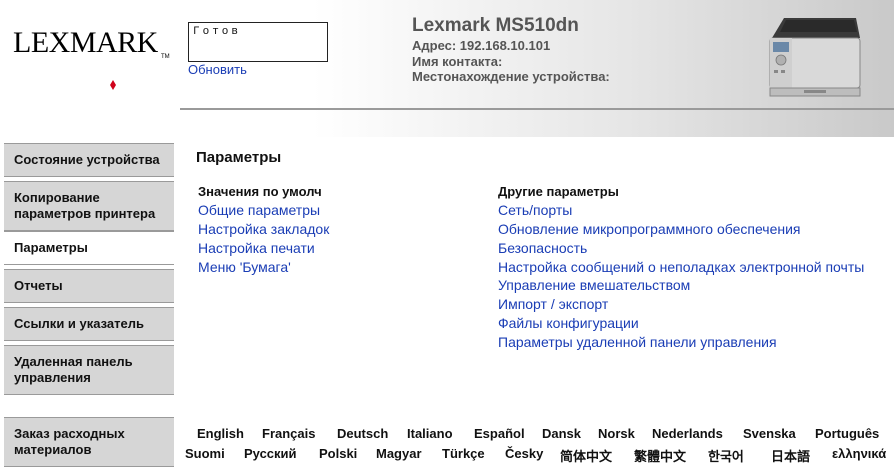 The image size is (894, 467). Describe the element at coordinates (288, 433) in the screenshot. I see `language-link: Français` at that location.